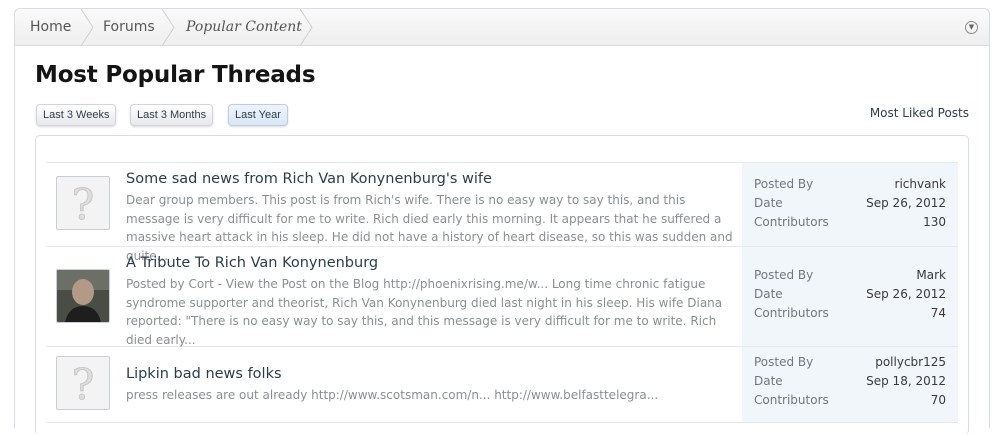  I want to click on breadcrumb-home: Home, so click(50, 27).